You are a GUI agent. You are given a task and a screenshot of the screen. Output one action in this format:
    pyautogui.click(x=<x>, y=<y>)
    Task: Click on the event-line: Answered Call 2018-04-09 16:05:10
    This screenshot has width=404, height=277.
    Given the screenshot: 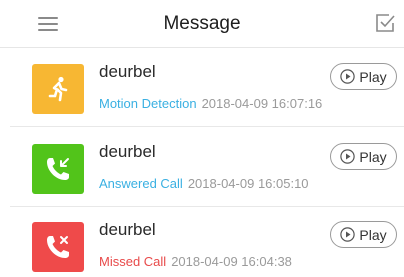 What is the action you would take?
    pyautogui.click(x=204, y=183)
    